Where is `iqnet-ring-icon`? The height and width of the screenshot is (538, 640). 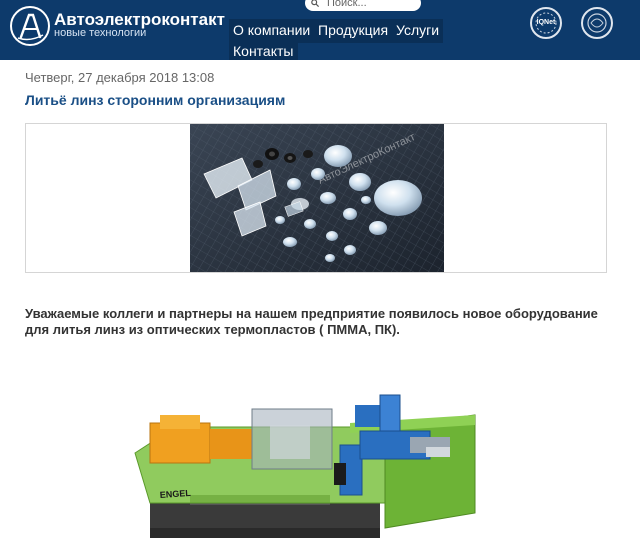 iqnet-ring-icon is located at coordinates (546, 23).